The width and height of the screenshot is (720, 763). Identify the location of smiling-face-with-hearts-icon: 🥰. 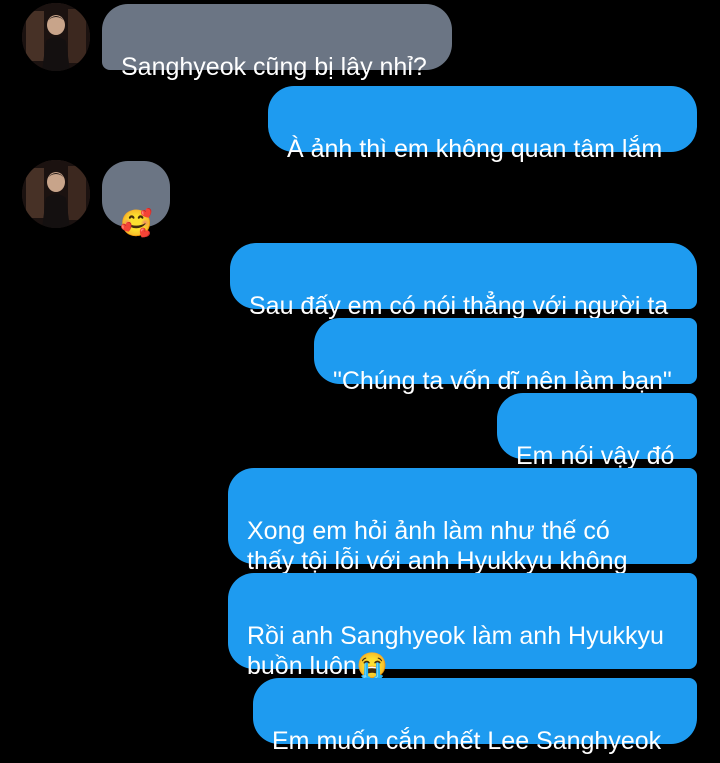
(136, 223).